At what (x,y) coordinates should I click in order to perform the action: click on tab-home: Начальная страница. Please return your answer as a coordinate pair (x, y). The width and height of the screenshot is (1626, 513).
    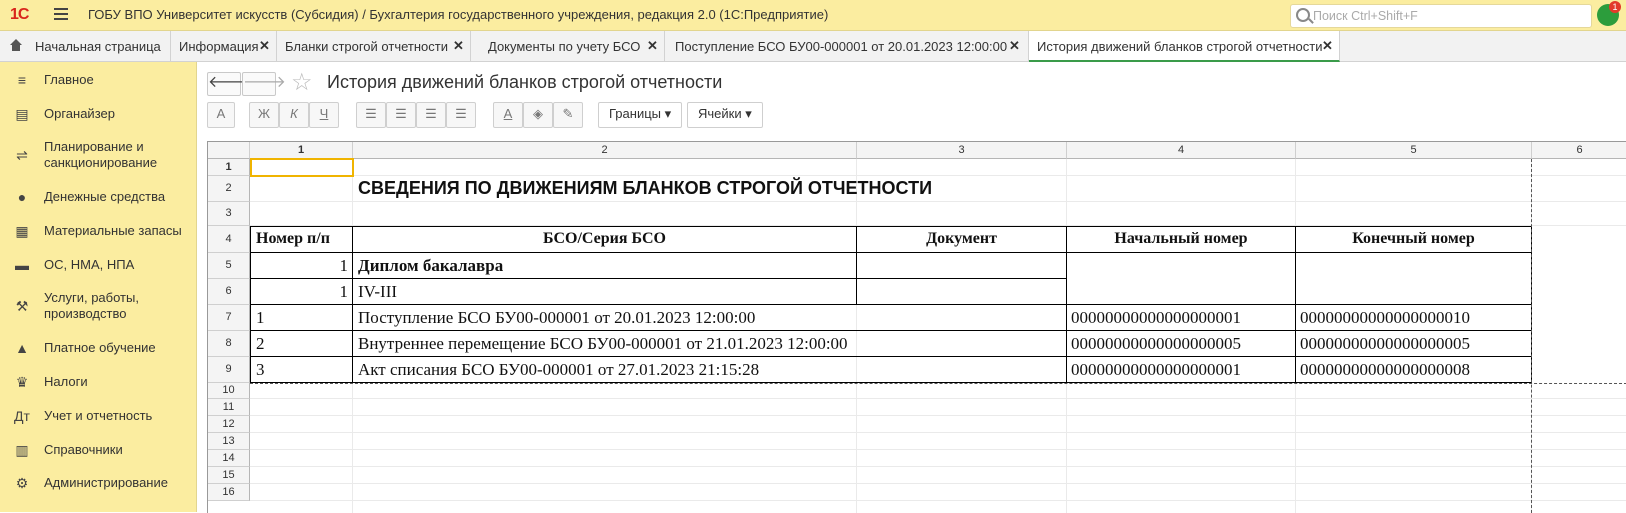
    Looking at the image, I should click on (85, 46).